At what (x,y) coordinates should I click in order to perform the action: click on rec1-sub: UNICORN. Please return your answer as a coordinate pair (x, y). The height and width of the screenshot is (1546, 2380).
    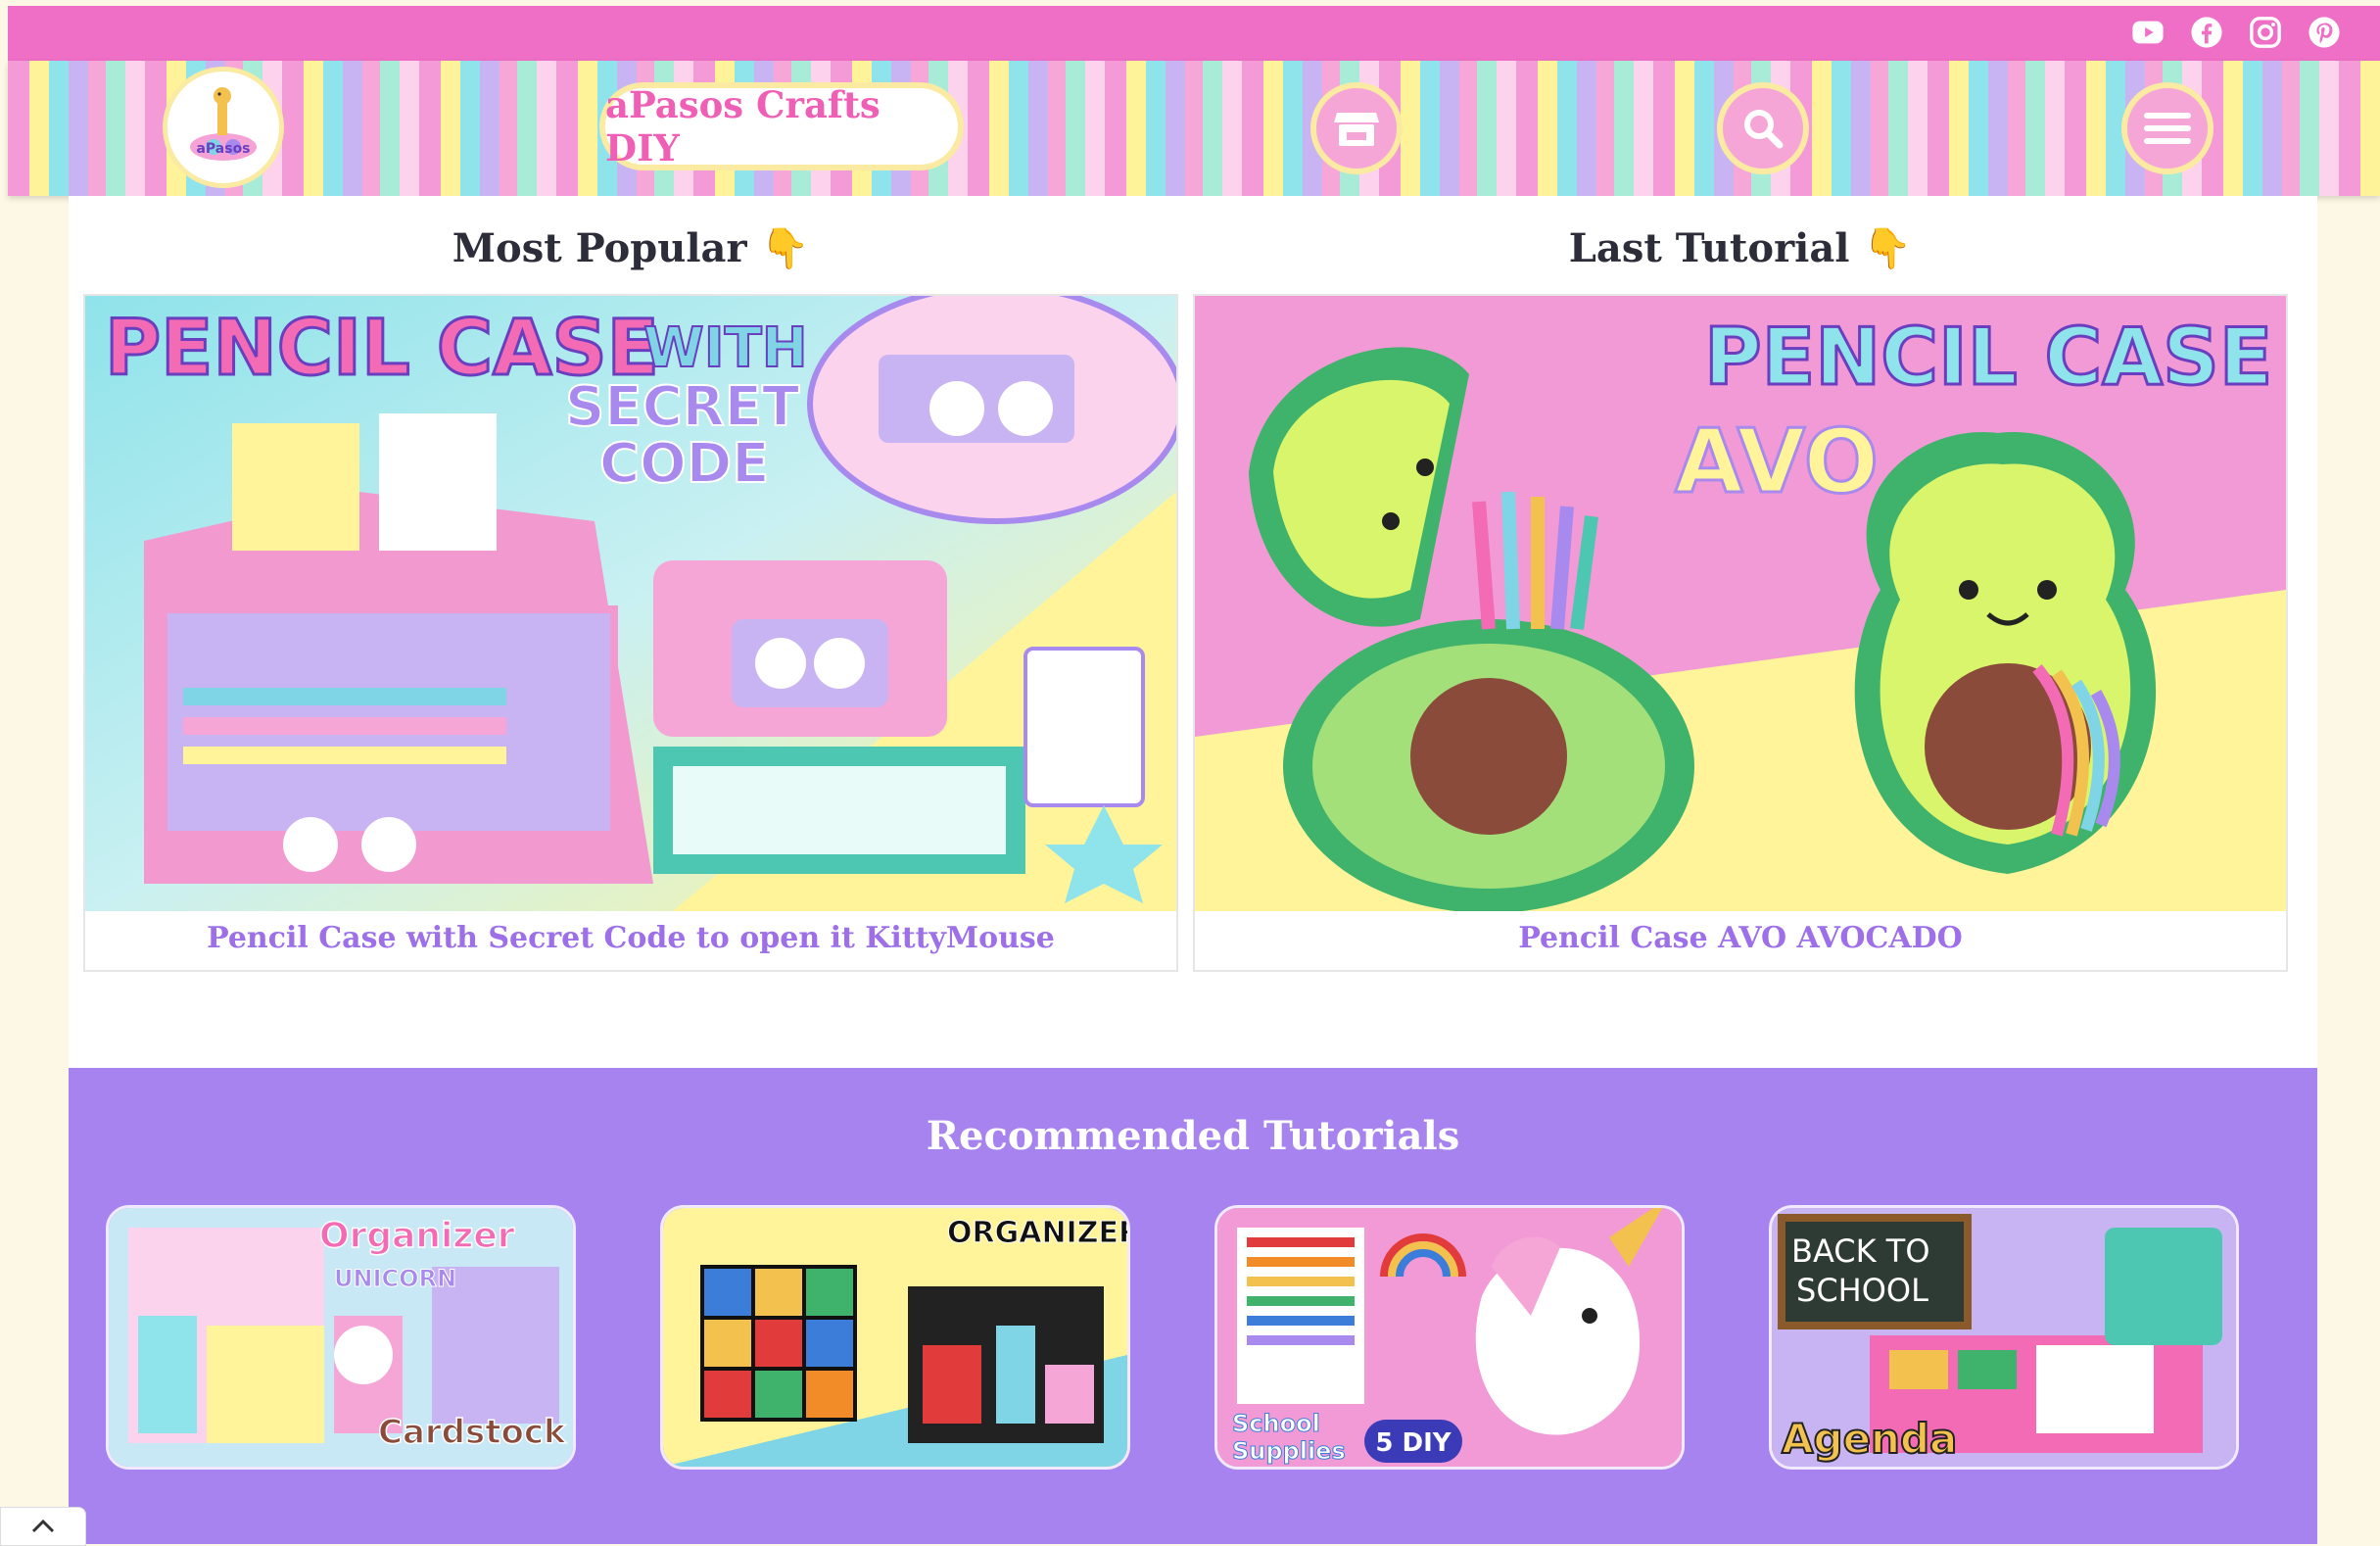
    Looking at the image, I should click on (395, 1278).